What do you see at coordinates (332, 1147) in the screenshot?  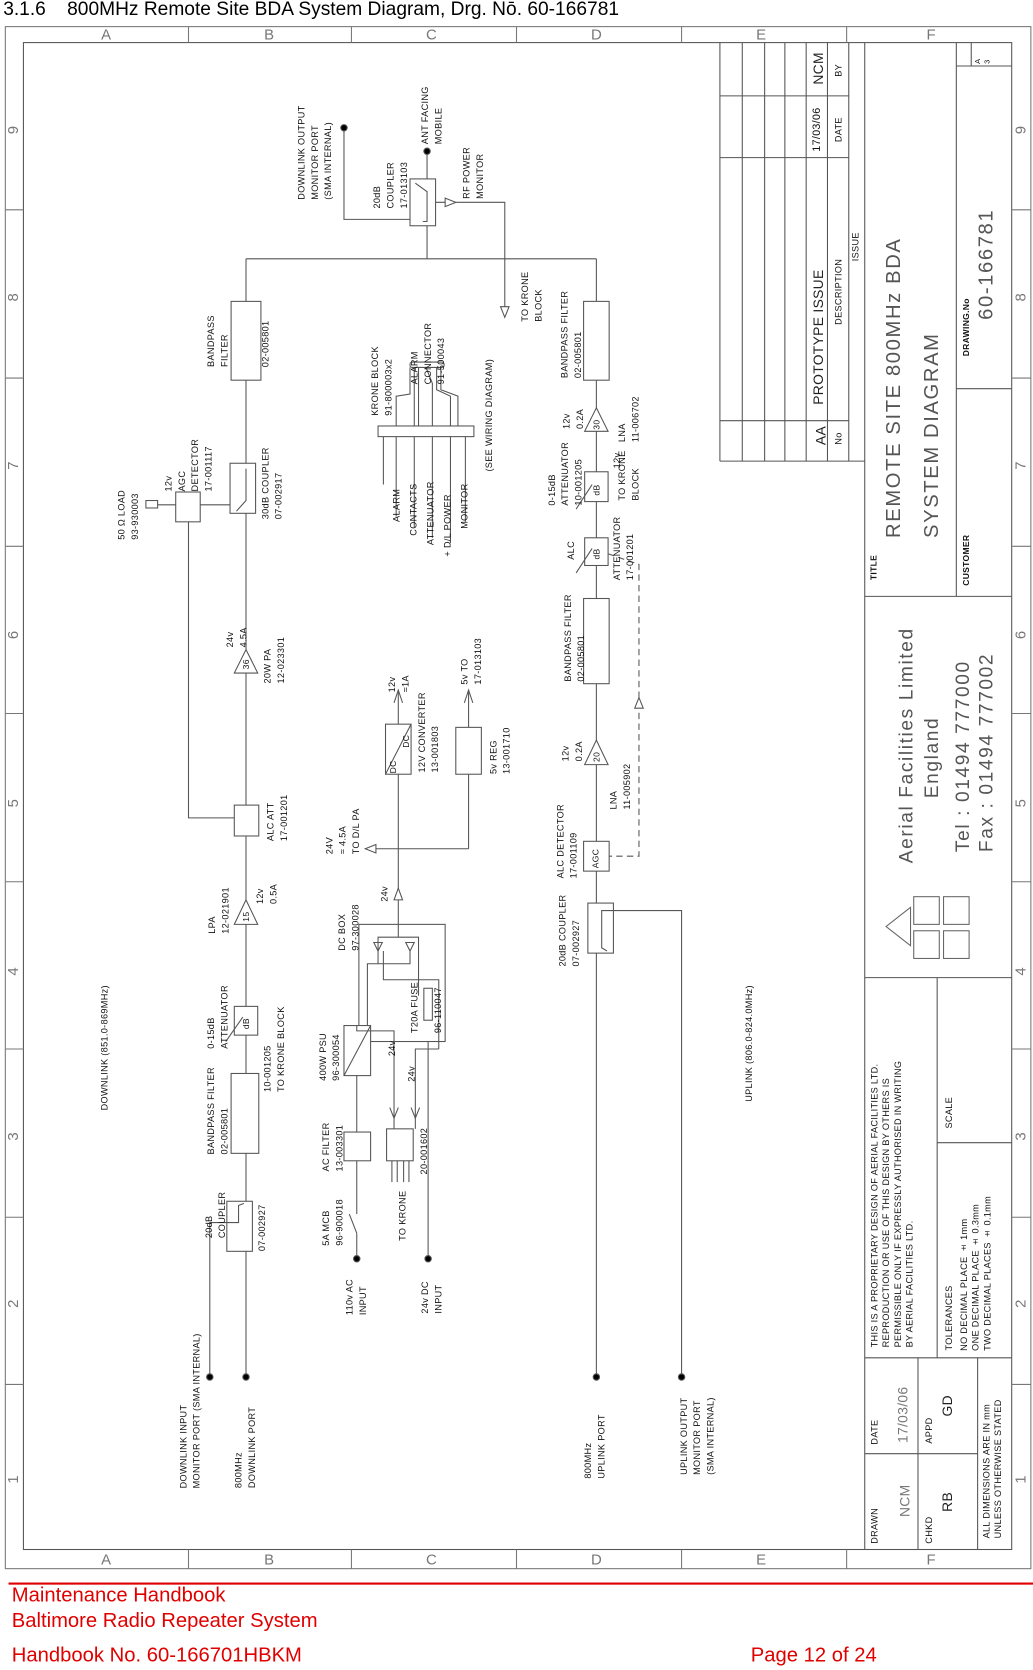 I see `ac-filter-label: AC FILTER 13-003301` at bounding box center [332, 1147].